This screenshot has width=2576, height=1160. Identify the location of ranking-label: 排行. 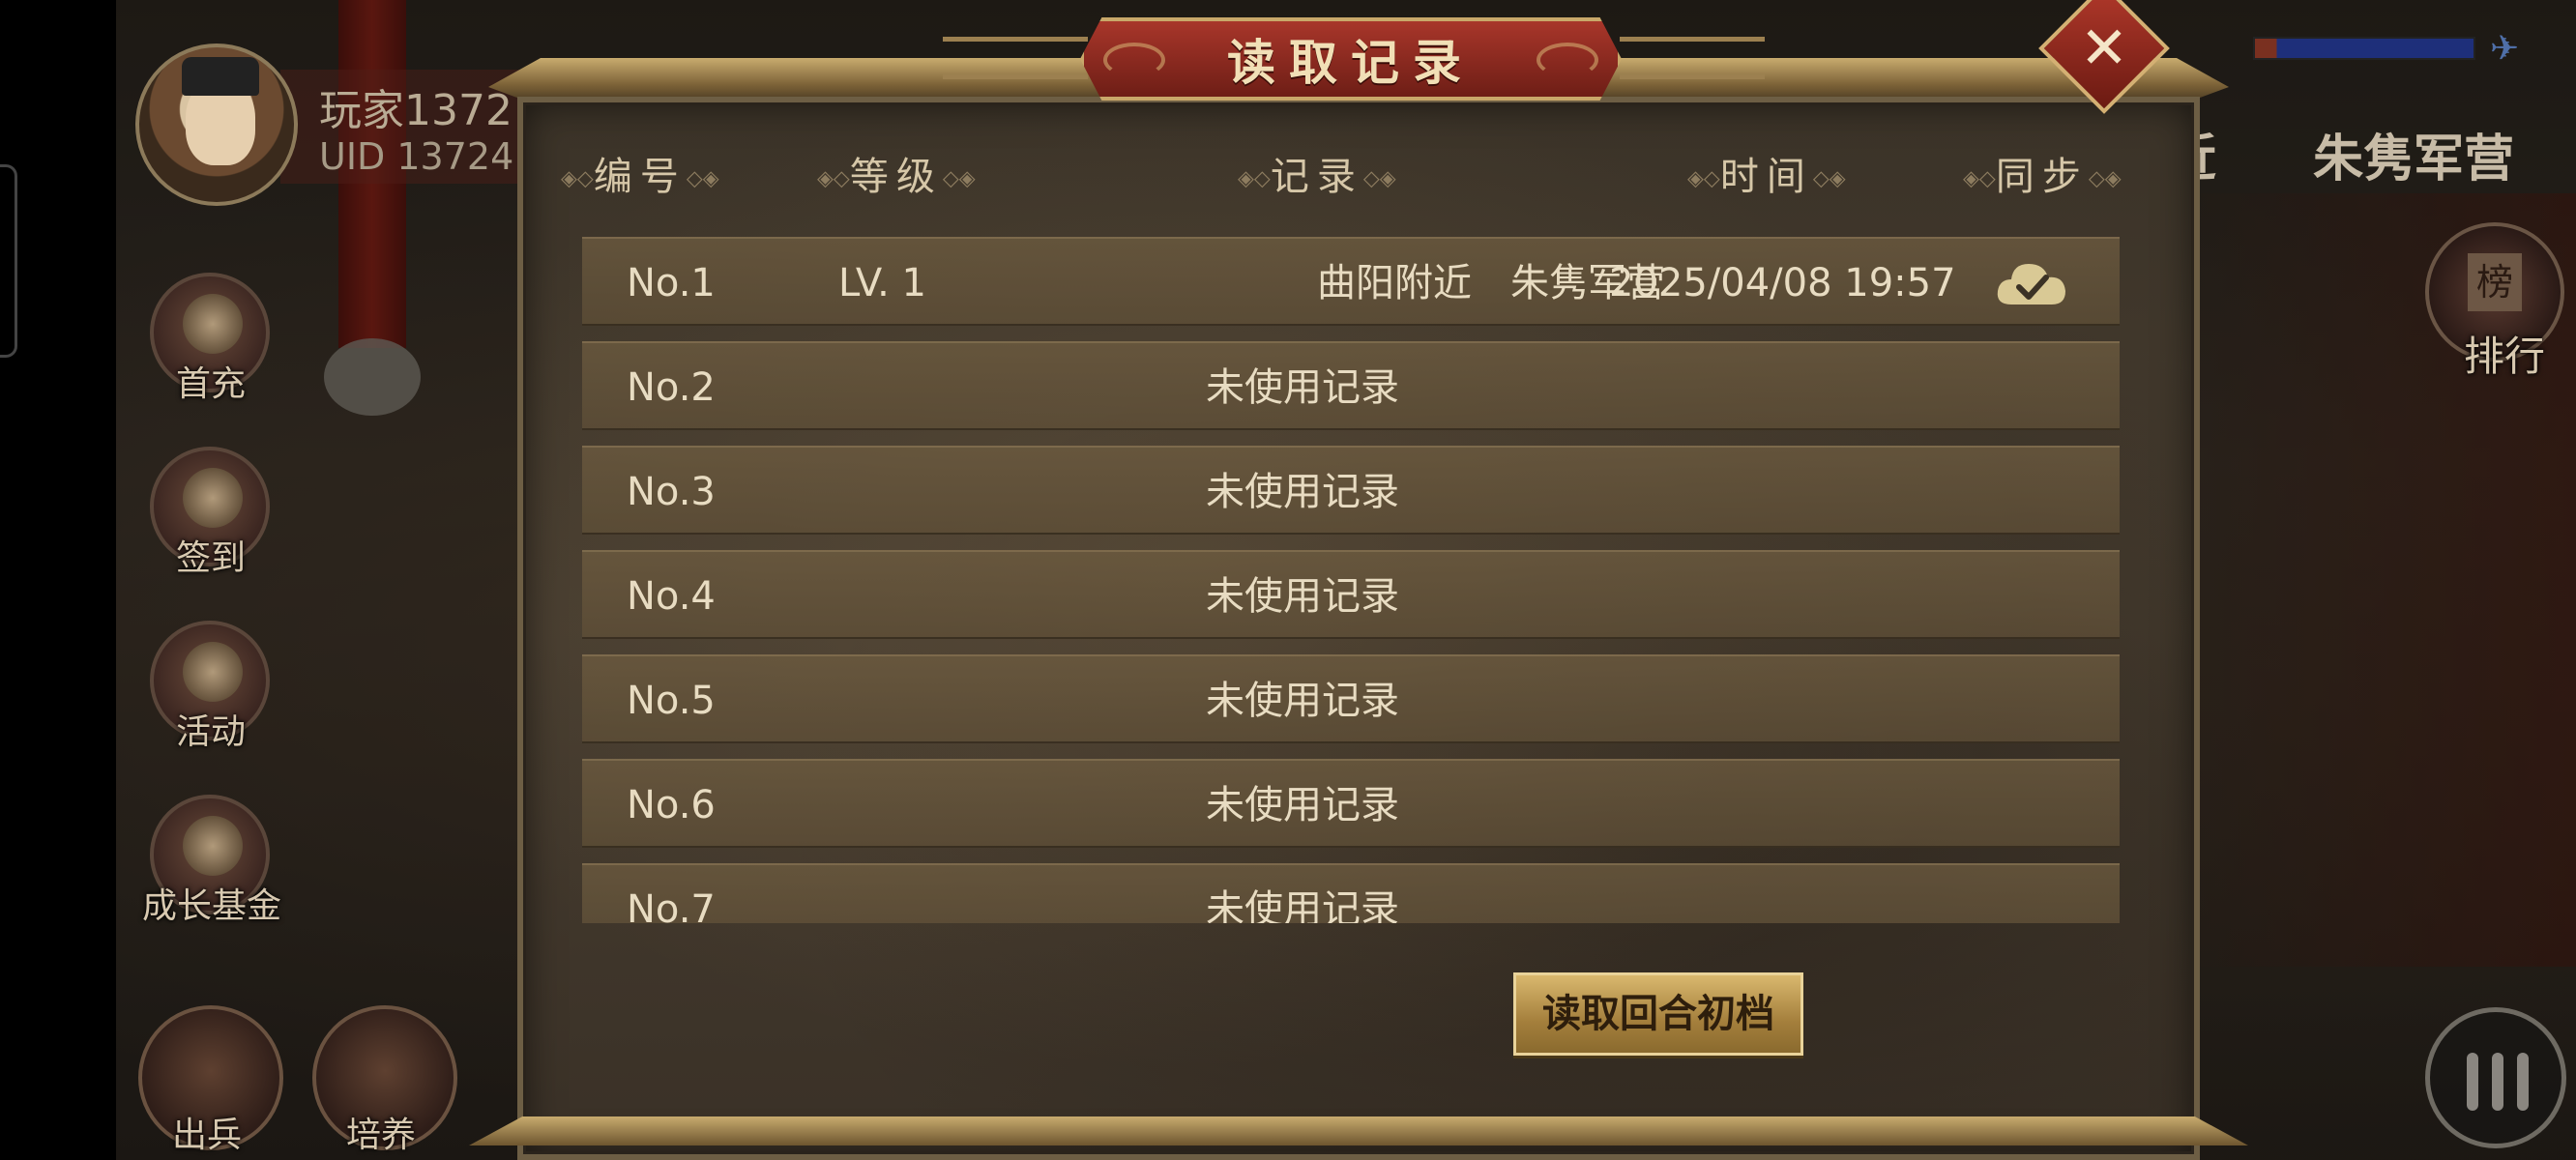
(2505, 356).